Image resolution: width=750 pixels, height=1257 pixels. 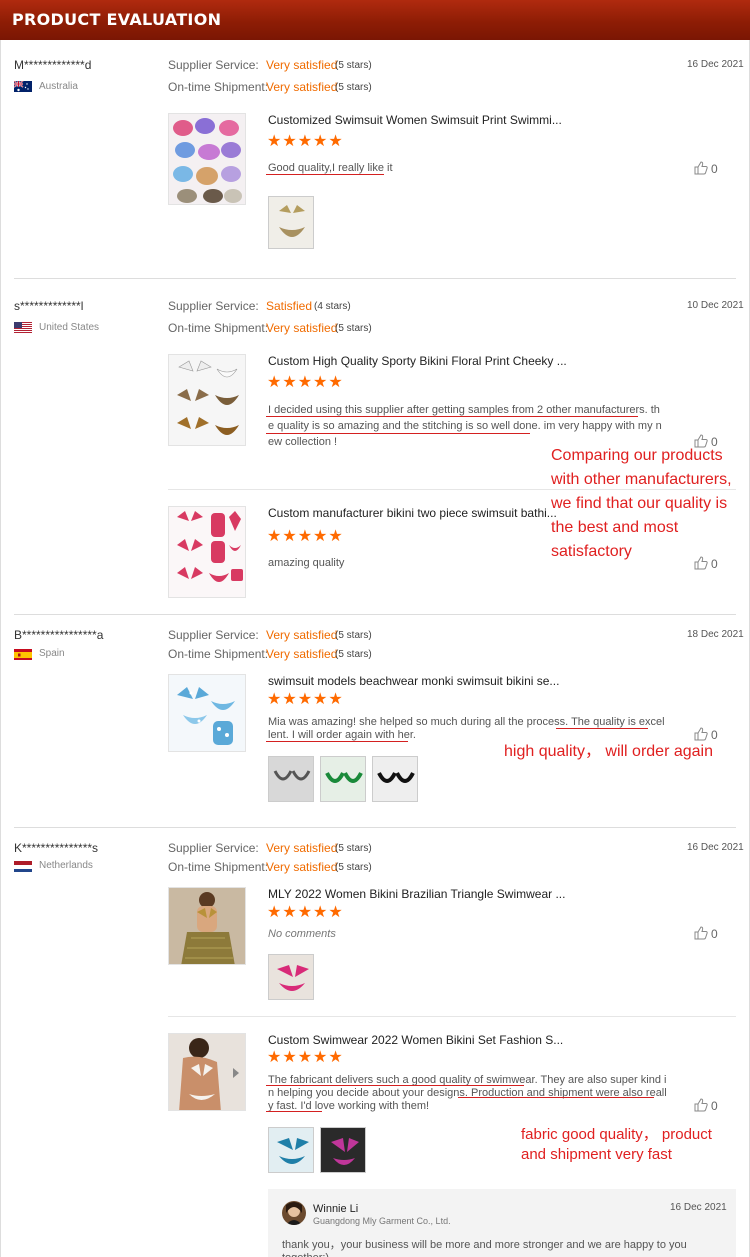 What do you see at coordinates (49, 306) in the screenshot?
I see `reviewer-name: s*************l` at bounding box center [49, 306].